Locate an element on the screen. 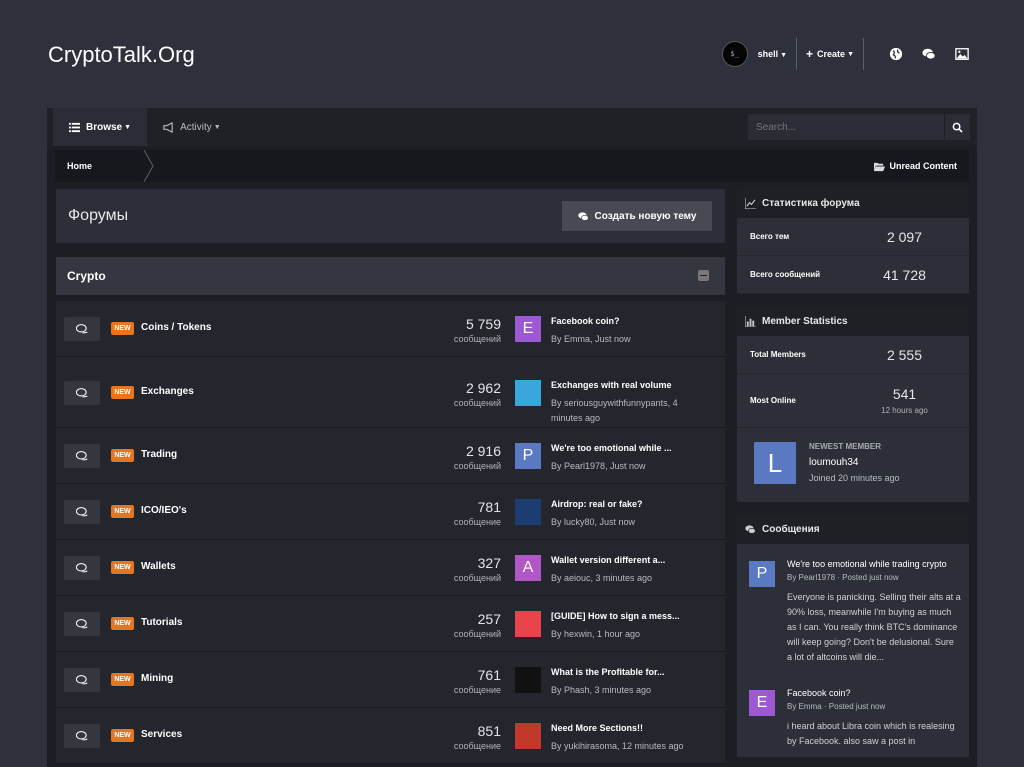 The height and width of the screenshot is (767, 1024). create-button: + Create ▼ is located at coordinates (830, 54).